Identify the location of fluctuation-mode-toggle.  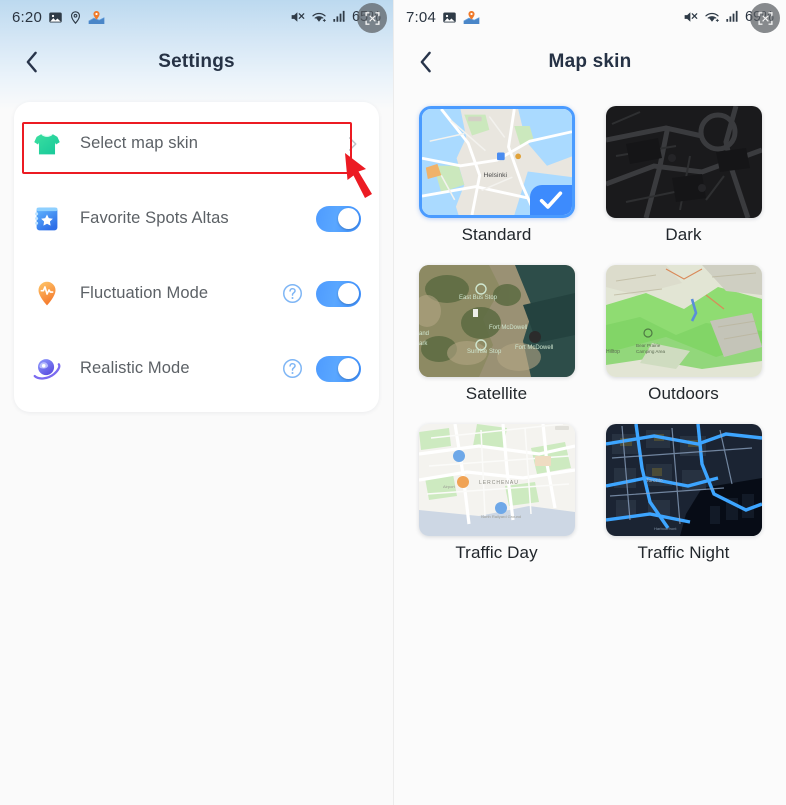
(338, 293).